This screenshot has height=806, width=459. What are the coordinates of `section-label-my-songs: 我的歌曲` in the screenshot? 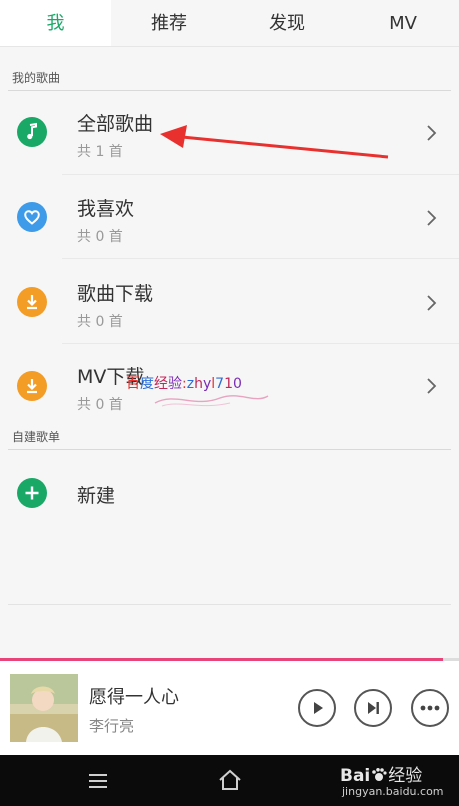 It's located at (36, 78).